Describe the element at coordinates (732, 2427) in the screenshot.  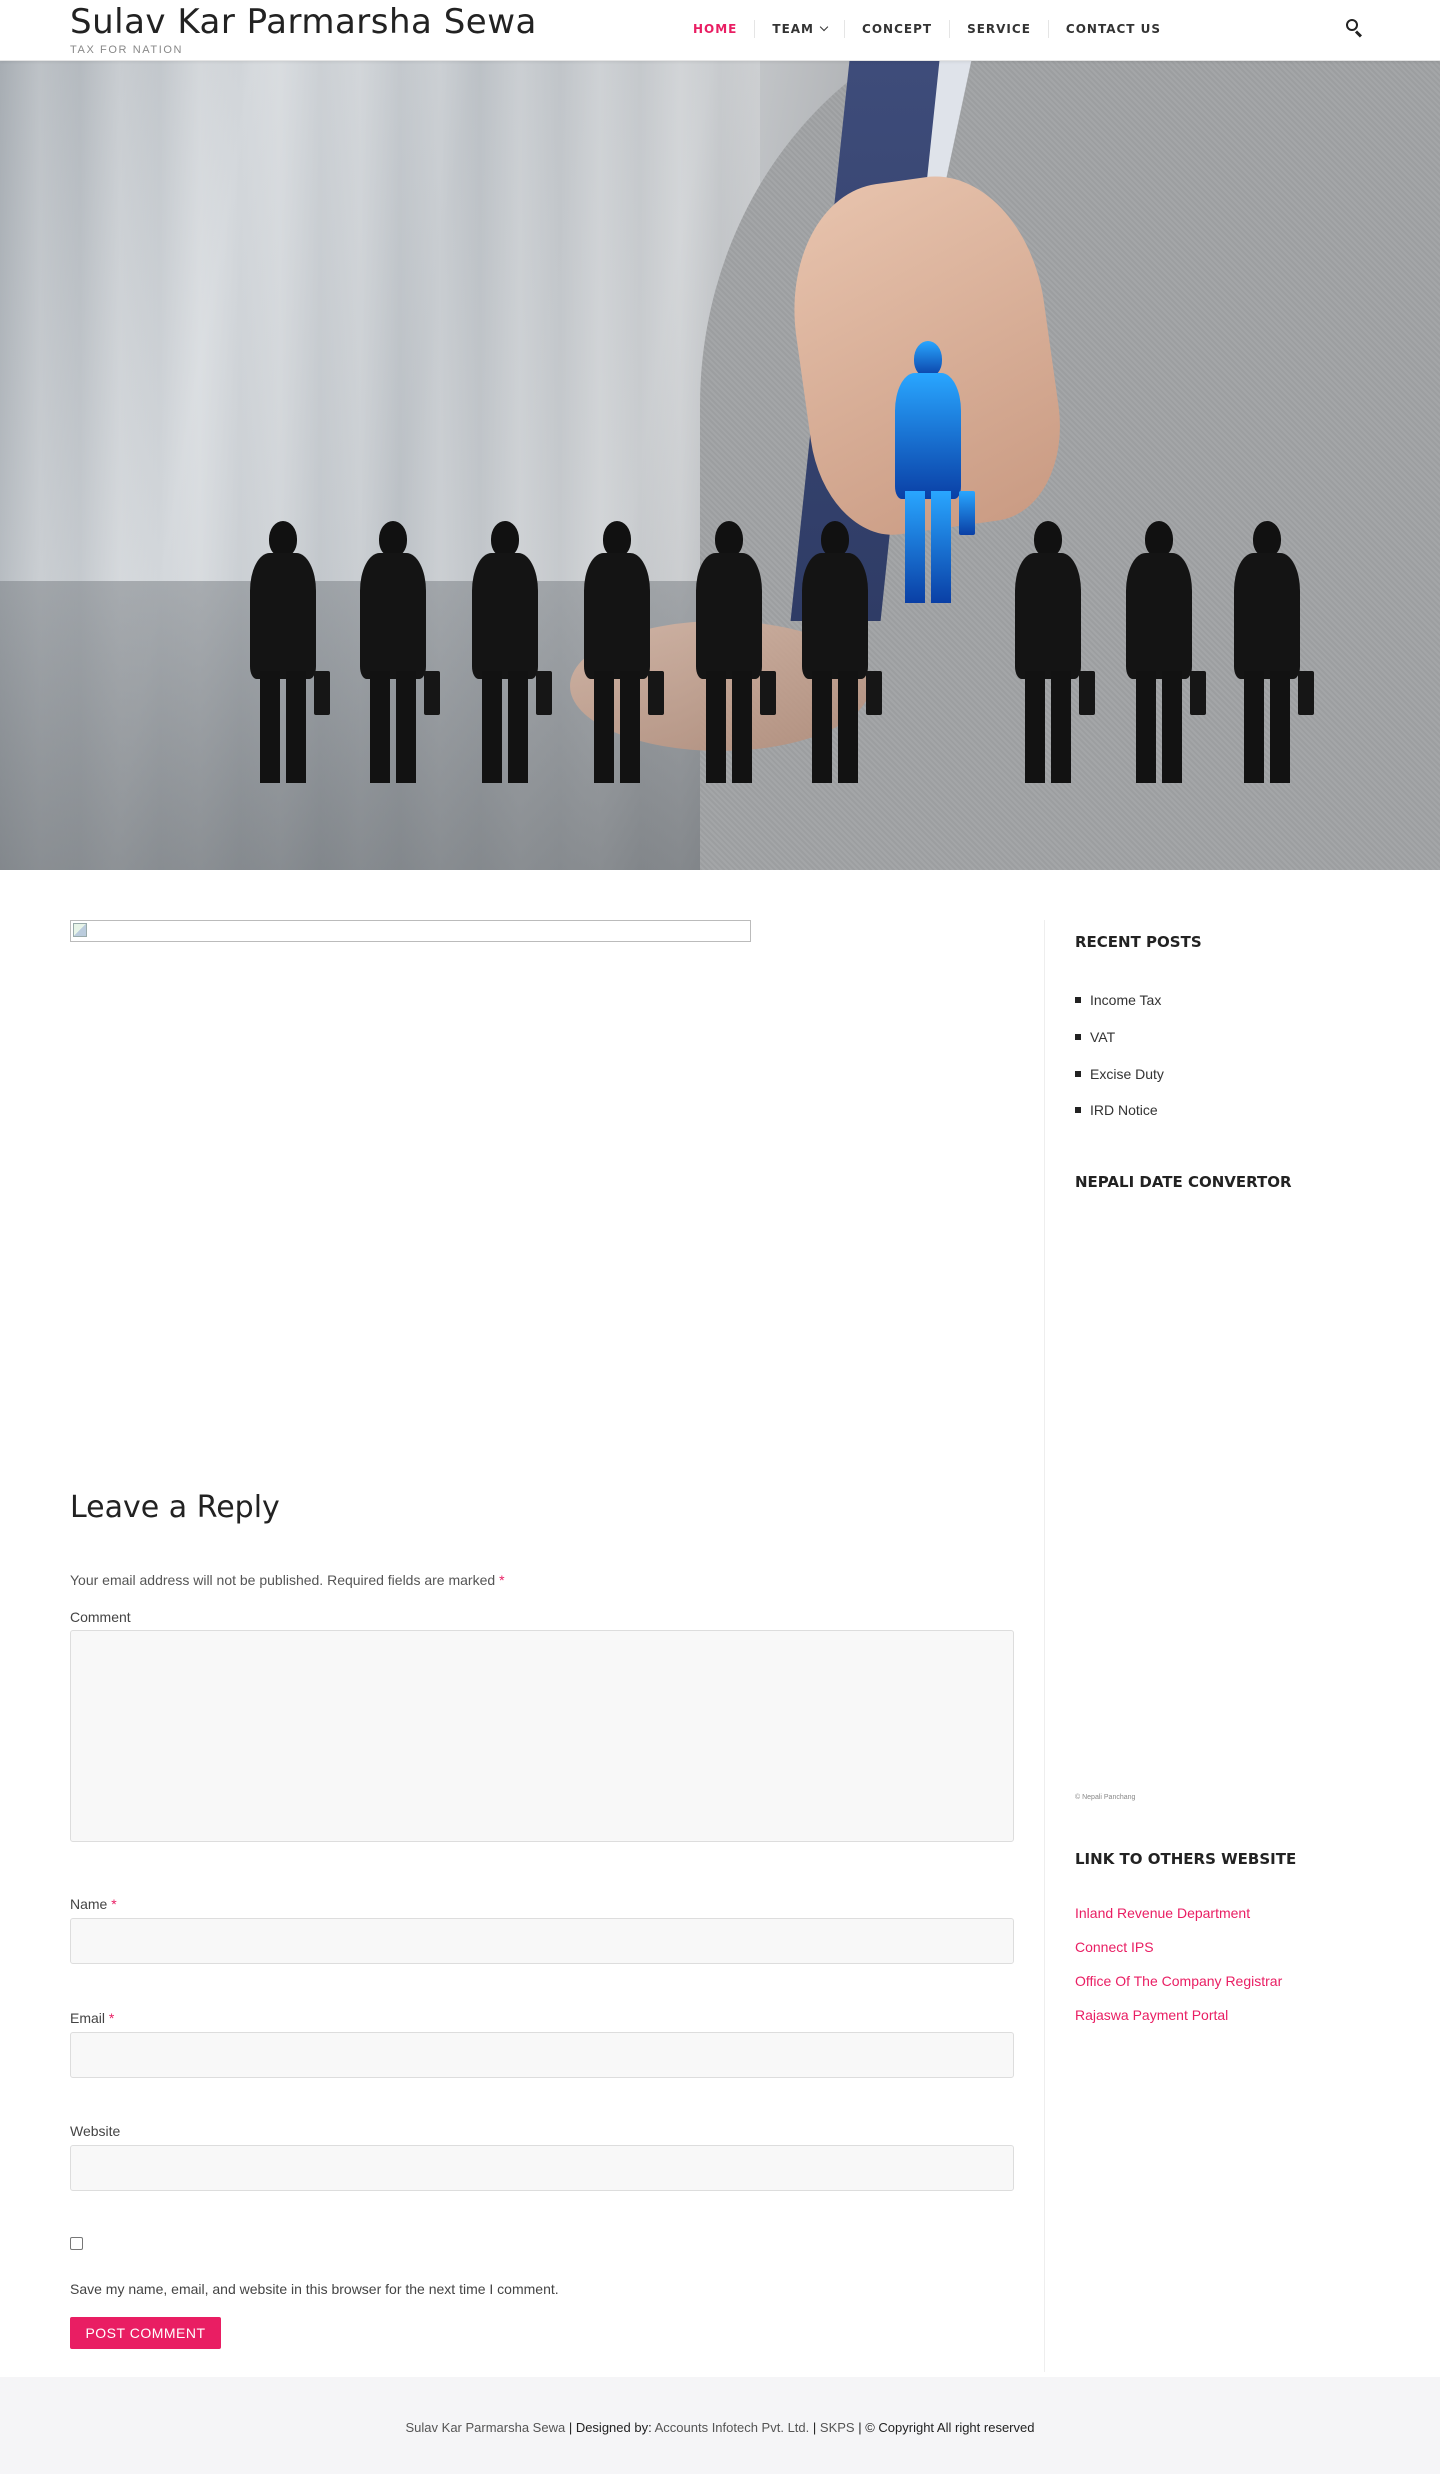
I see `footer-designer-link: Accounts Infotech Pvt. Ltd.` at that location.